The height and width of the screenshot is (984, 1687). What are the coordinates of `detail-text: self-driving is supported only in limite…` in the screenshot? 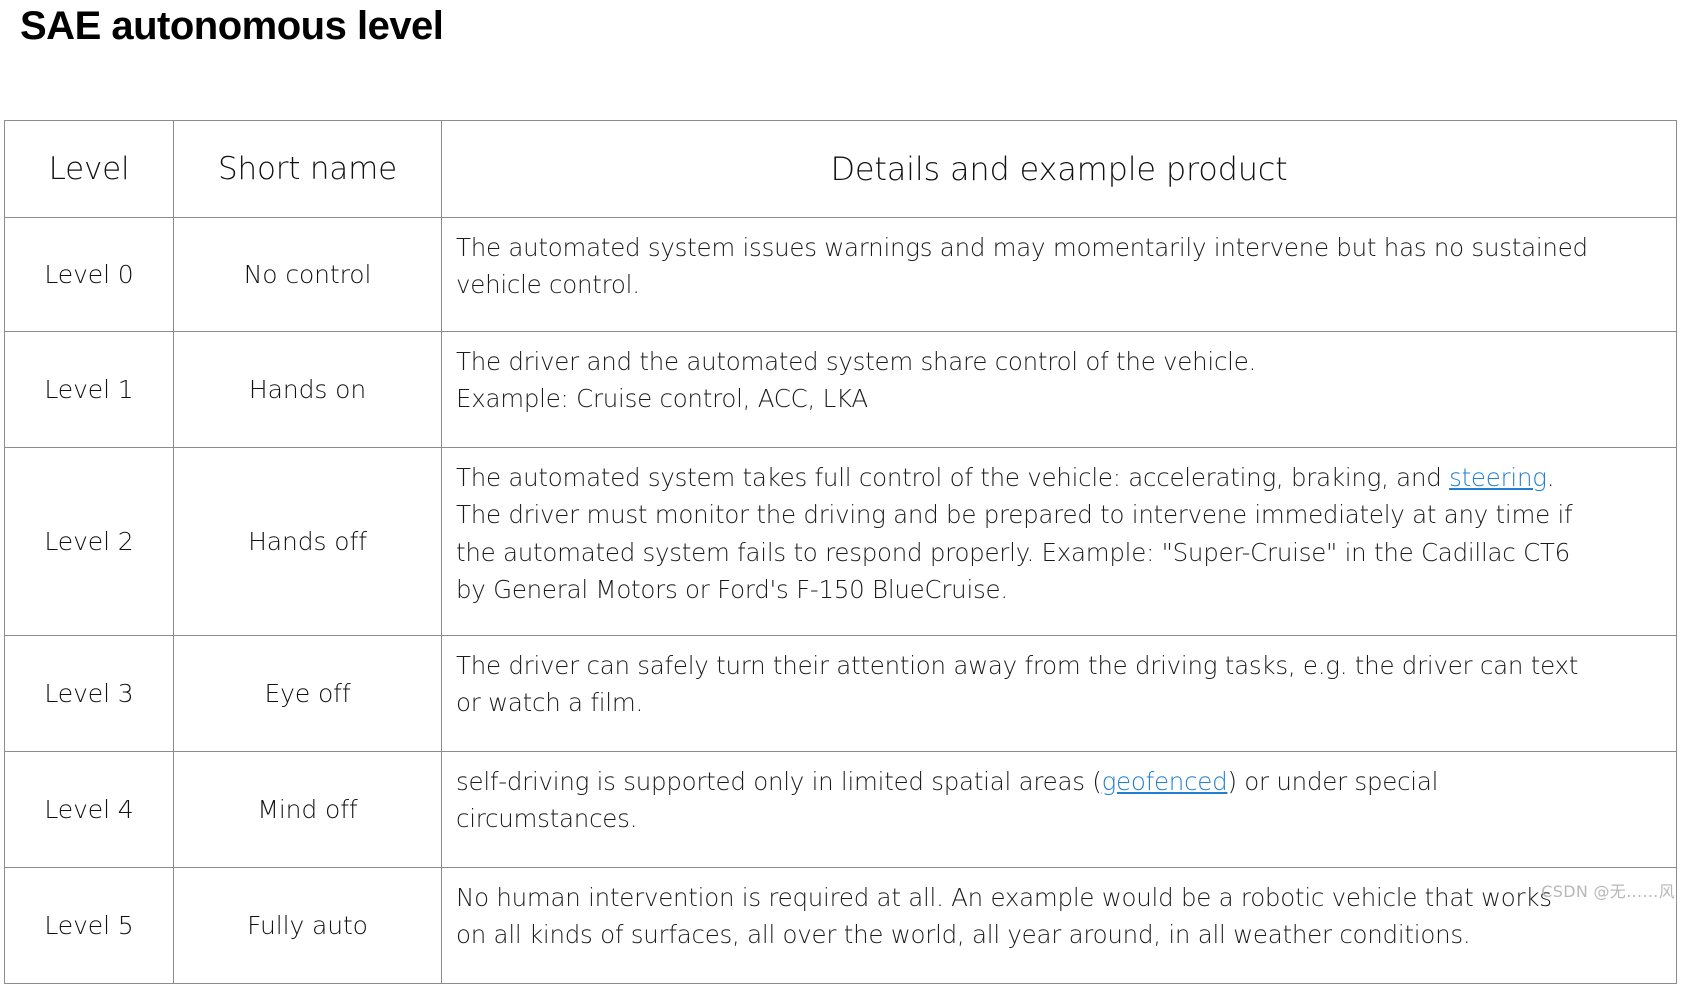 It's located at (779, 781).